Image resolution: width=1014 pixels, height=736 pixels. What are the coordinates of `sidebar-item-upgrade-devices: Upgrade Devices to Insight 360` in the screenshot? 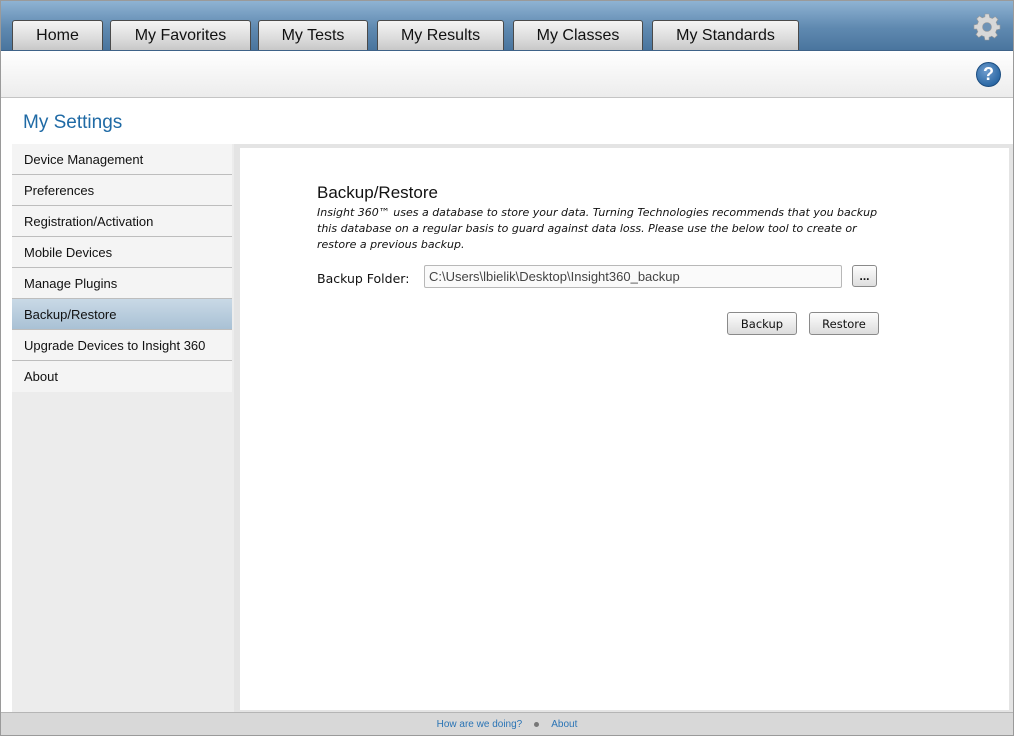 It's located at (122, 345).